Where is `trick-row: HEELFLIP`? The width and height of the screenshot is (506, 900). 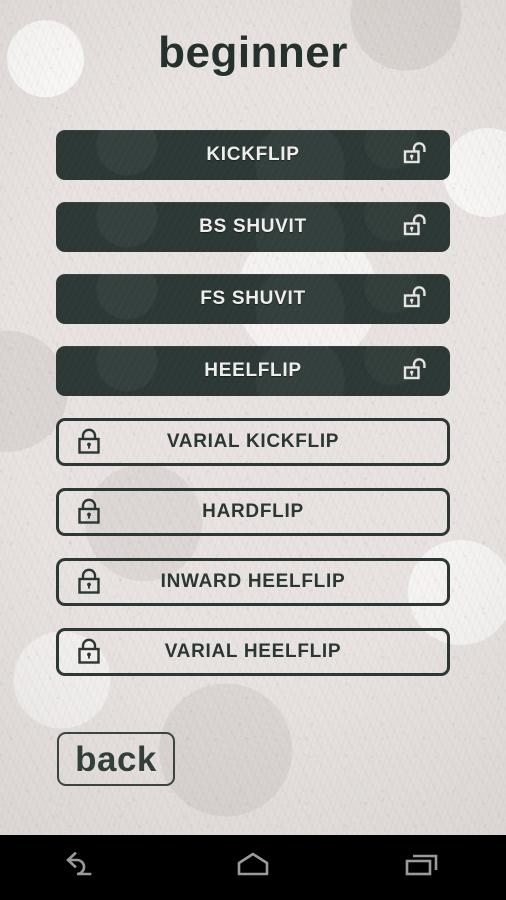 trick-row: HEELFLIP is located at coordinates (253, 371).